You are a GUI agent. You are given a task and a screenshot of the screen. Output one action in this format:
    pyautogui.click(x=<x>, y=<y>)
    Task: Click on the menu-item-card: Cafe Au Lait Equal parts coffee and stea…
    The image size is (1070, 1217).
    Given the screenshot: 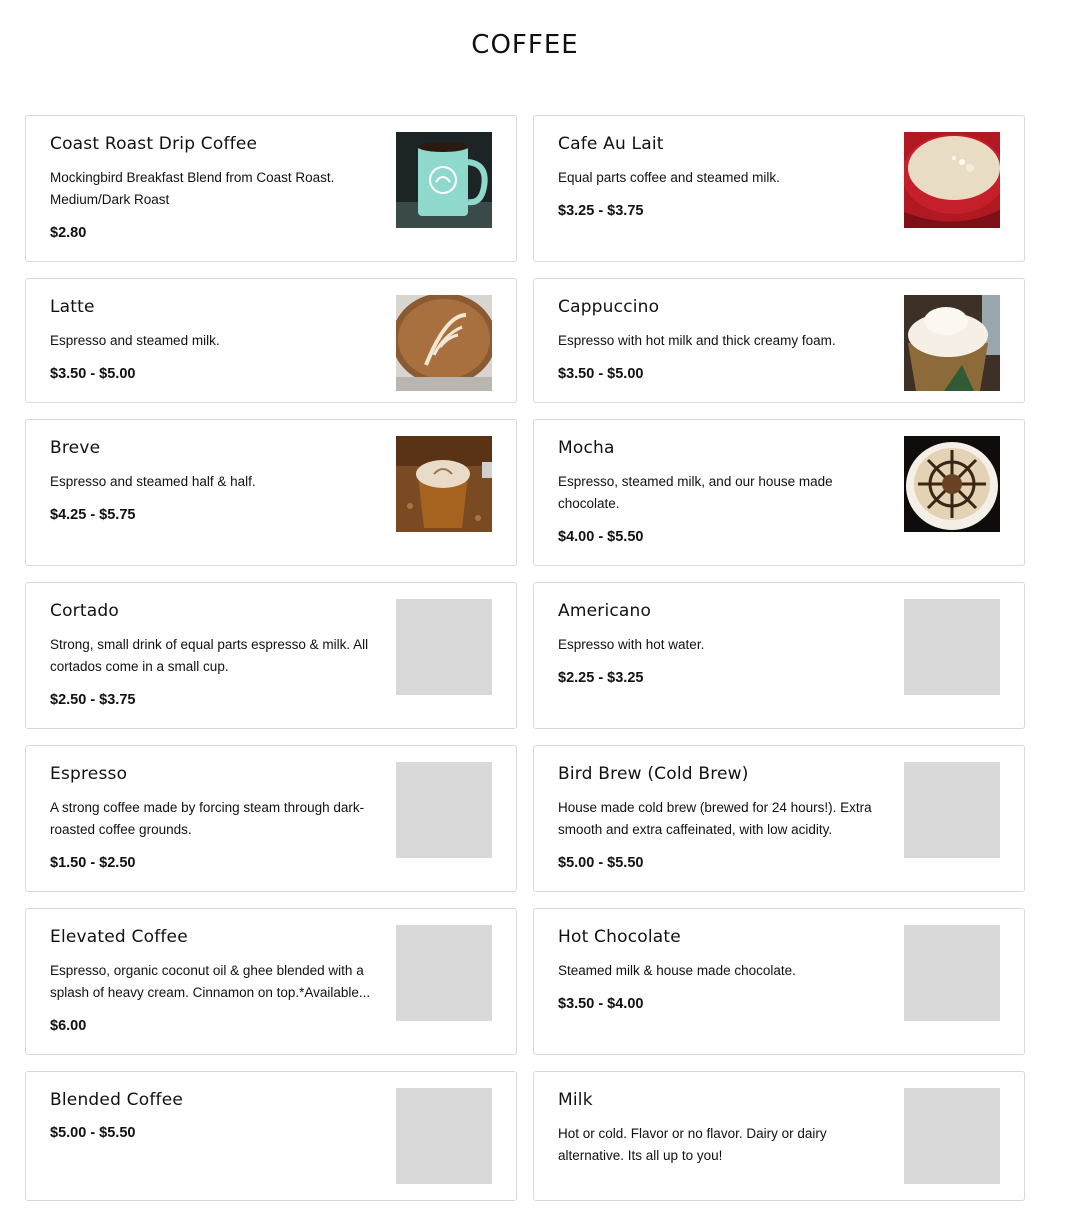 What is the action you would take?
    pyautogui.click(x=779, y=188)
    